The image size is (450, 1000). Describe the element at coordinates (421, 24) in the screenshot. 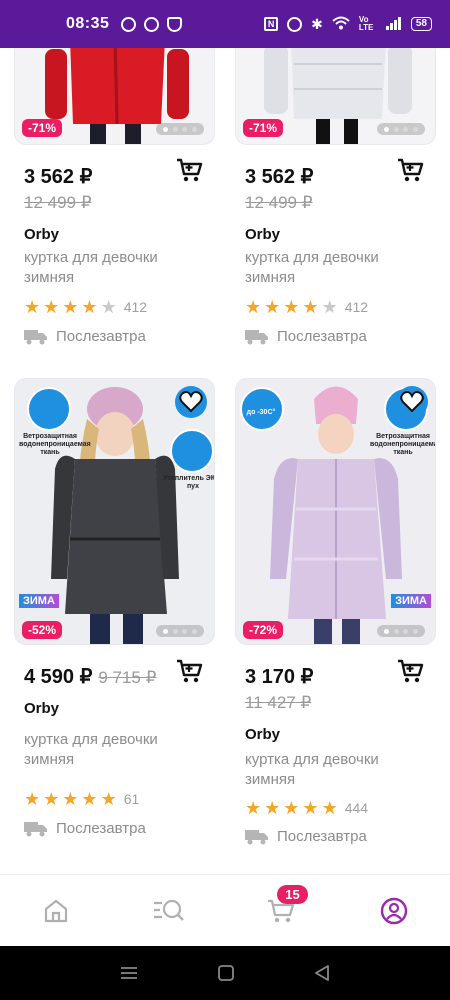

I see `battery-icon: 58` at that location.